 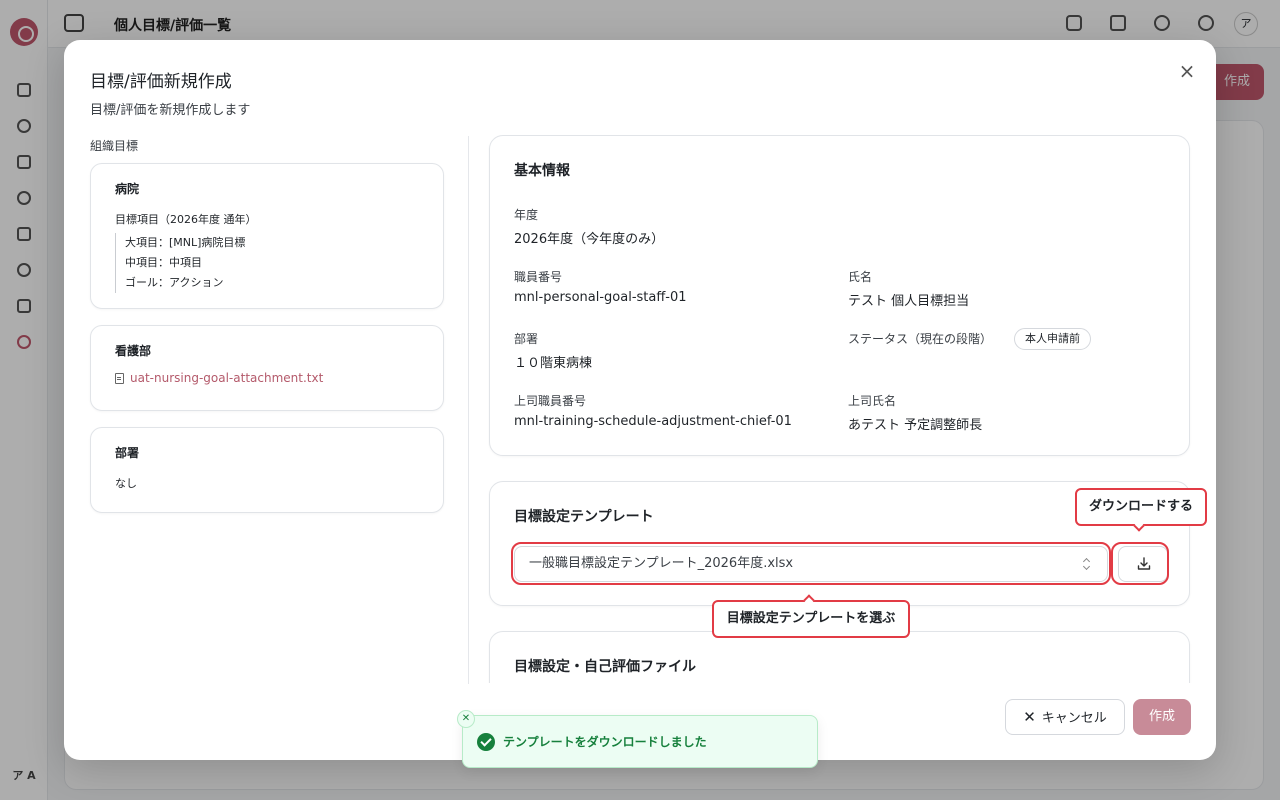 I want to click on template-select: 一般職目標設定テンプレート_2026年度.xlsx, so click(x=811, y=564).